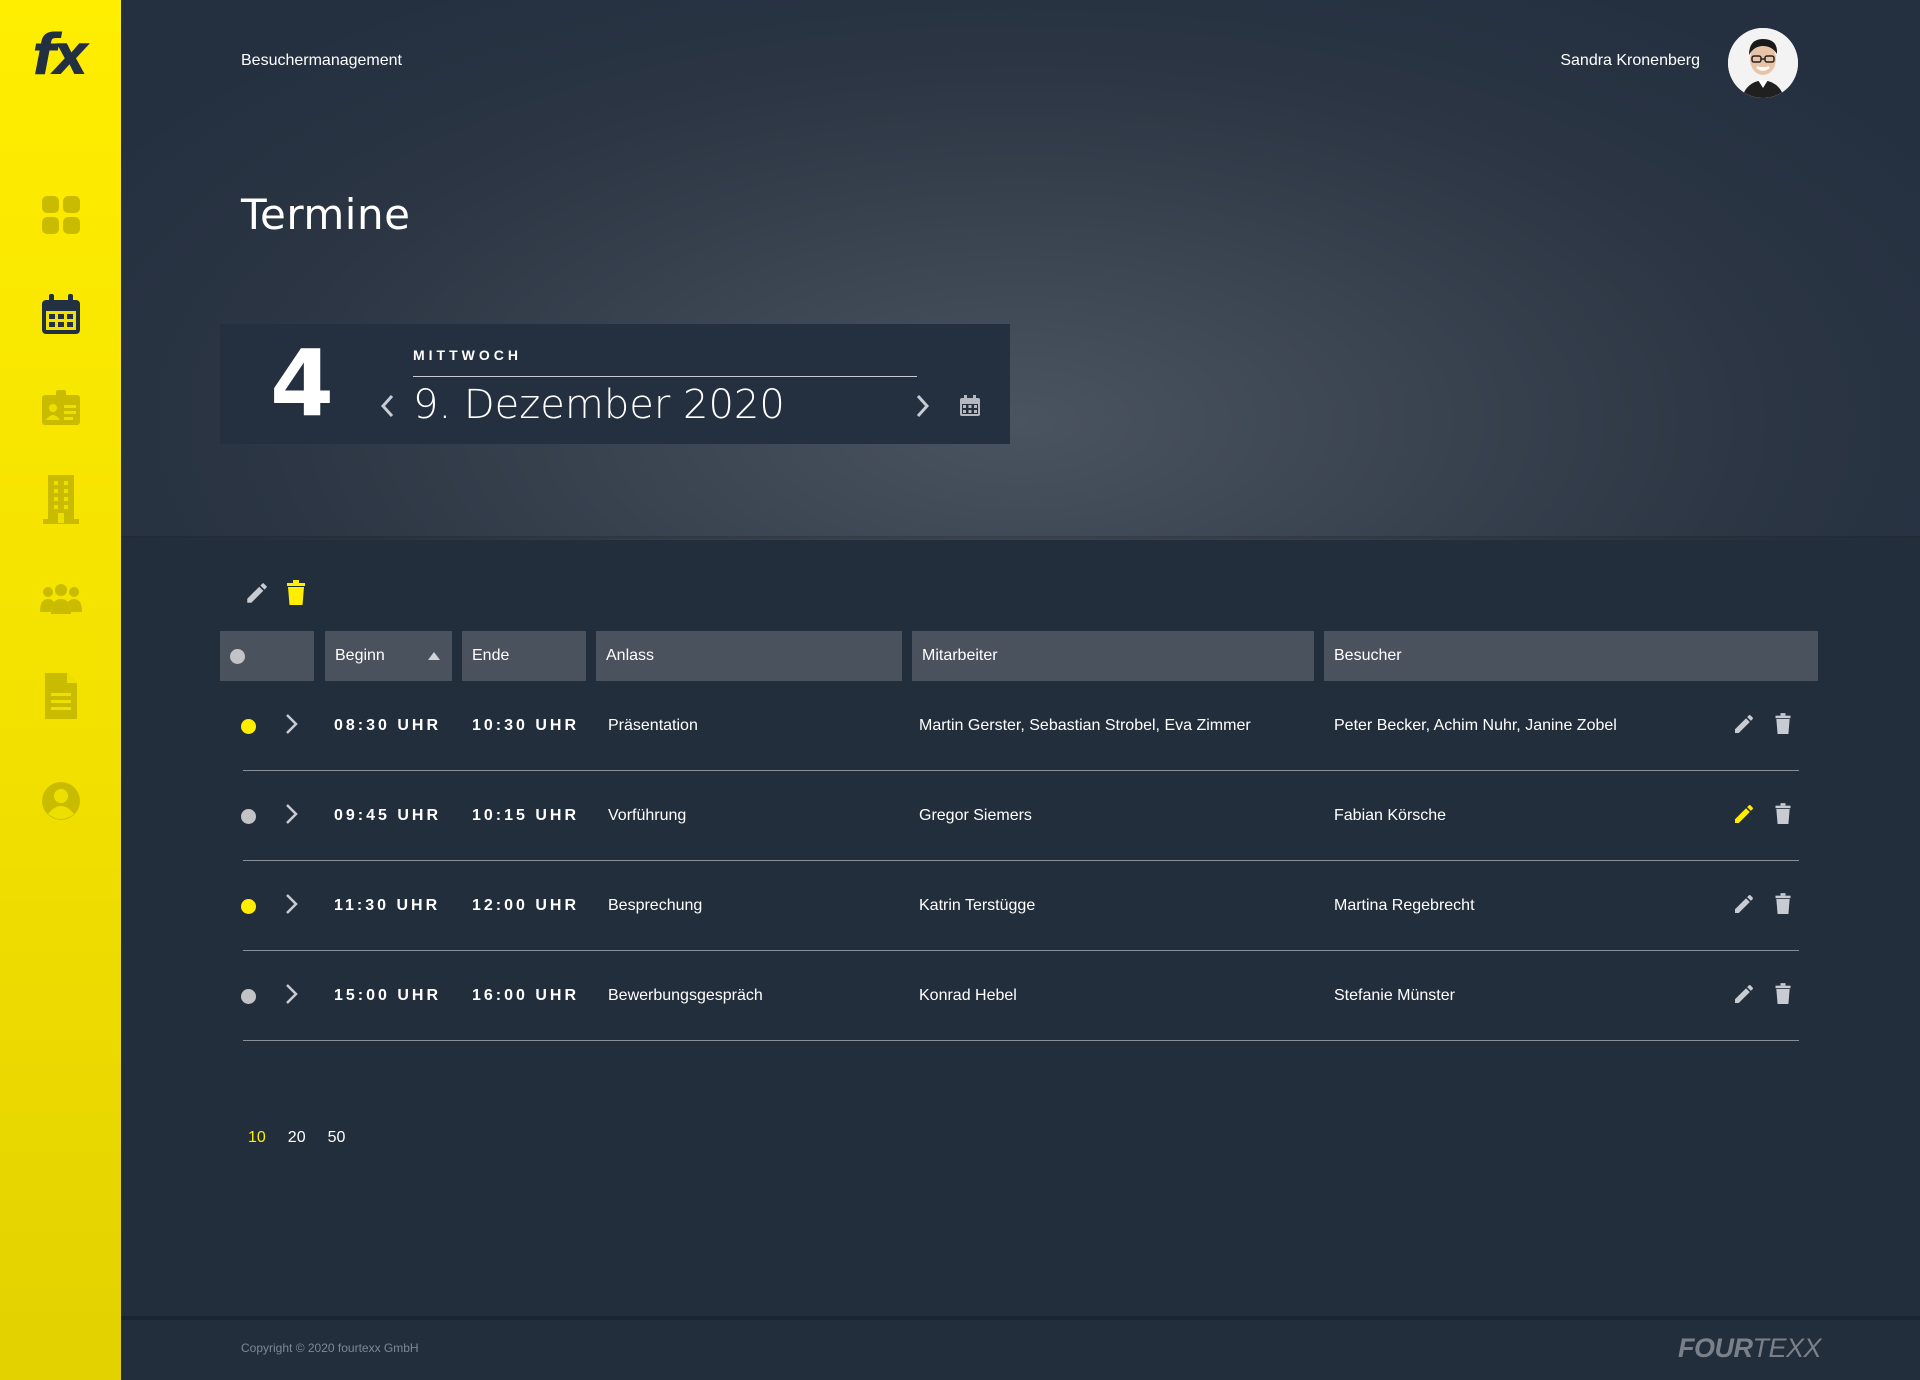 The image size is (1920, 1380). What do you see at coordinates (337, 1138) in the screenshot?
I see `page-size-option: 50` at bounding box center [337, 1138].